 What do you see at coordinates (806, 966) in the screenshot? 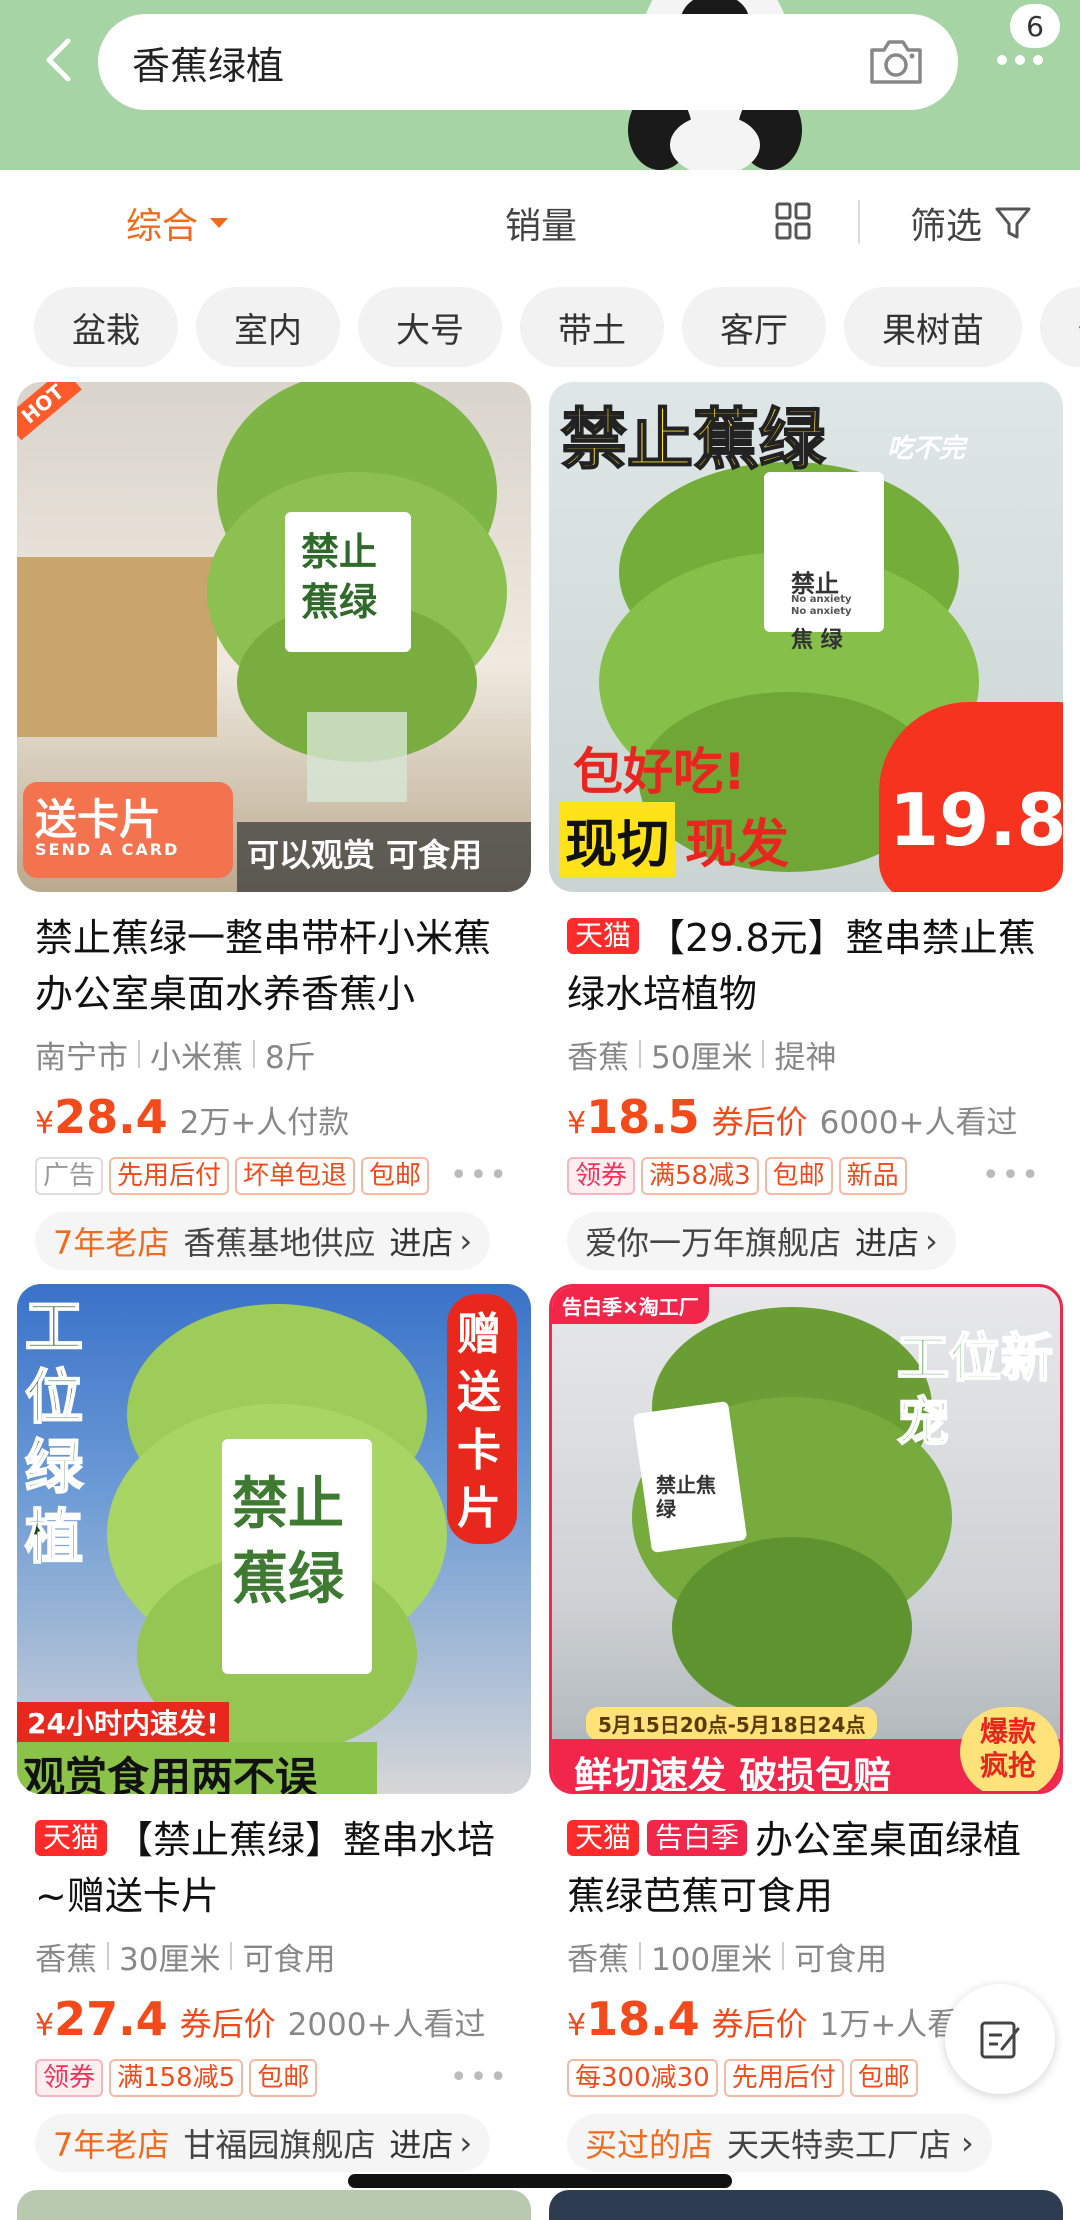
I see `product-title: 天猫 【29.8元】整串禁止蕉绿水培植物` at bounding box center [806, 966].